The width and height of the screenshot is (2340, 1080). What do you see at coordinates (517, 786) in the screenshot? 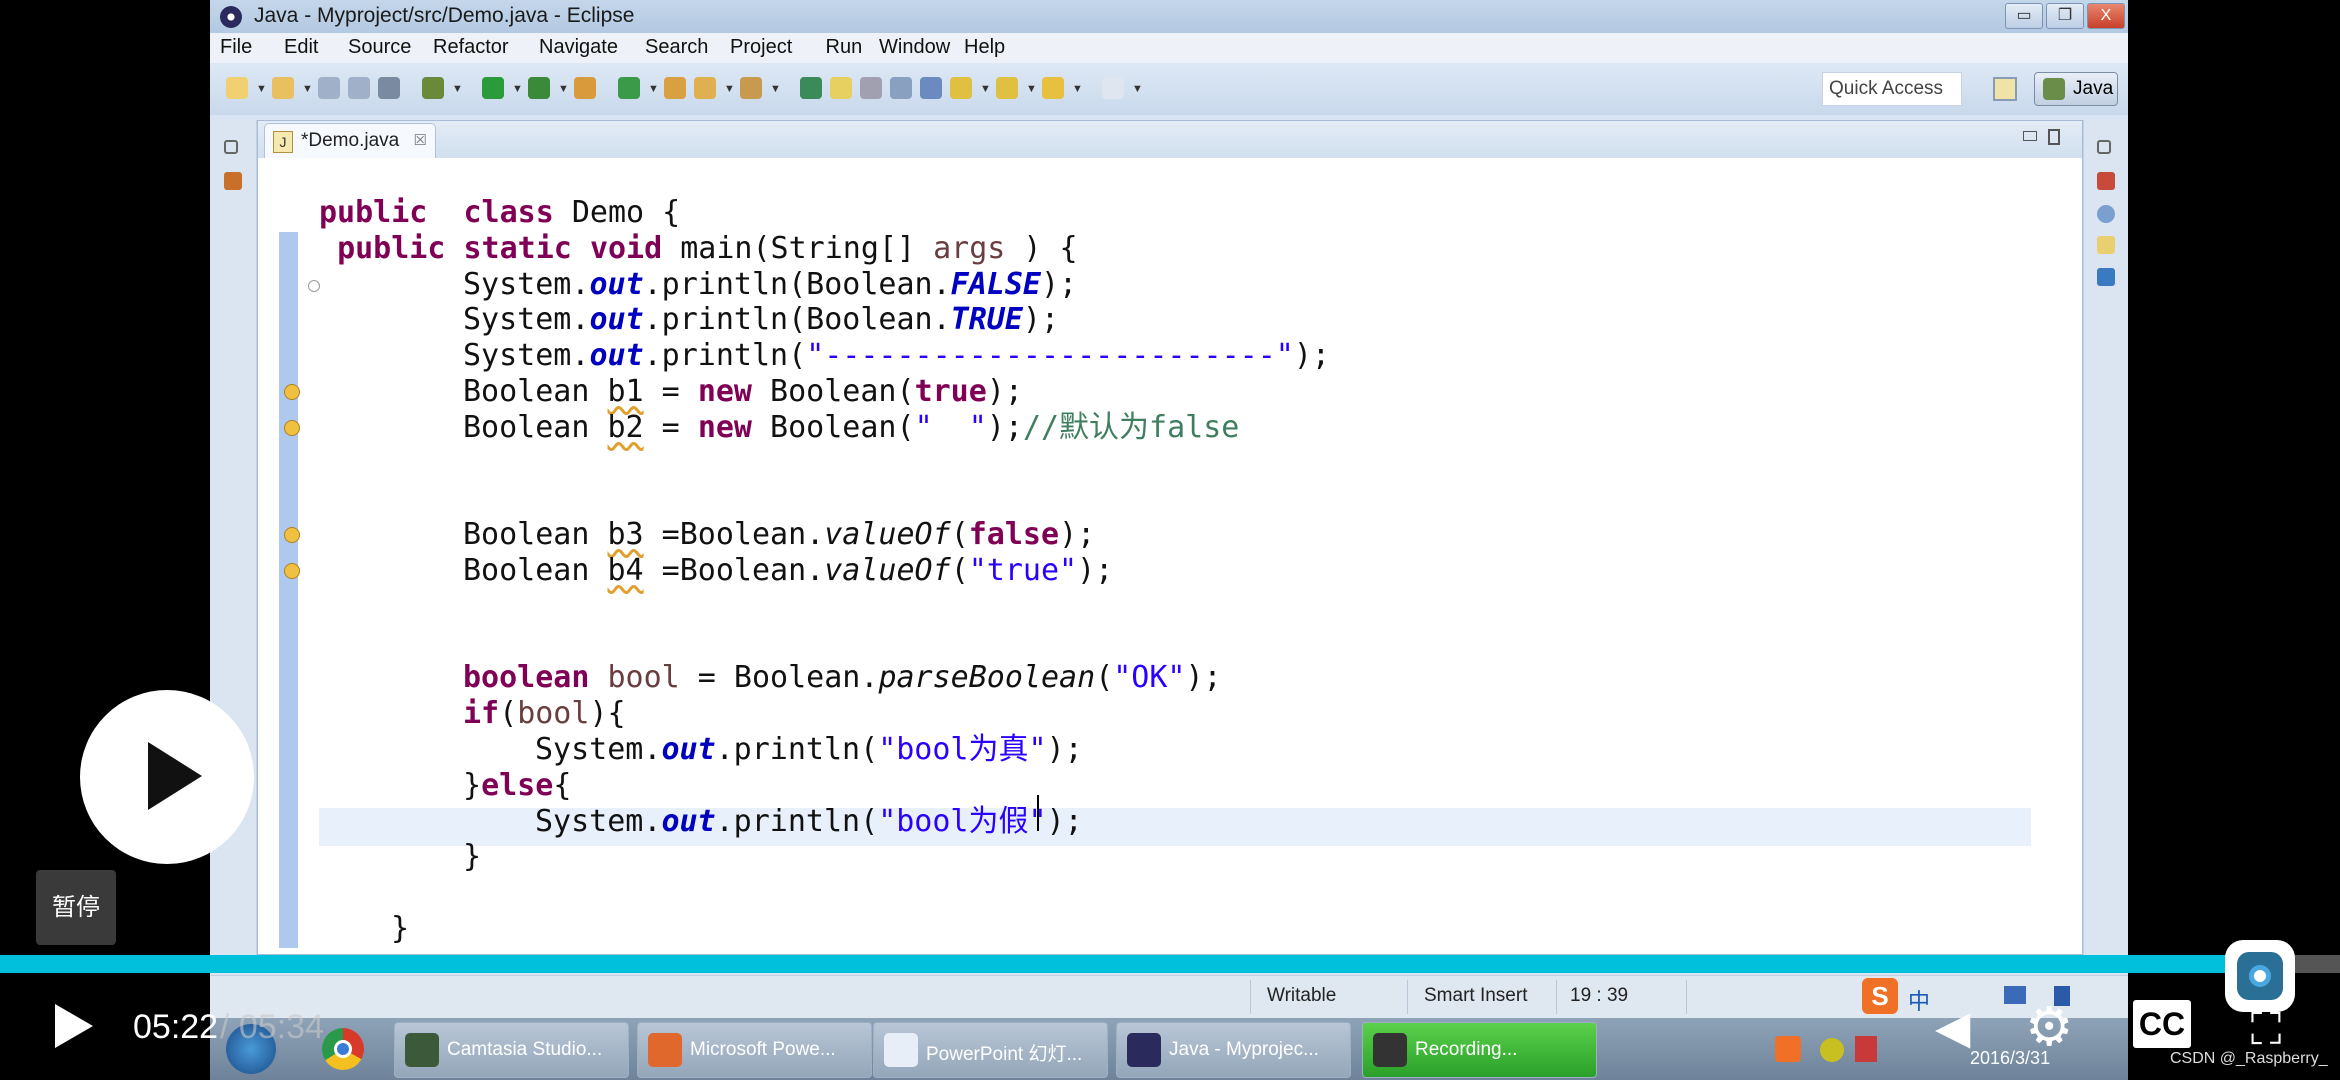
I see `code-line: }else{` at bounding box center [517, 786].